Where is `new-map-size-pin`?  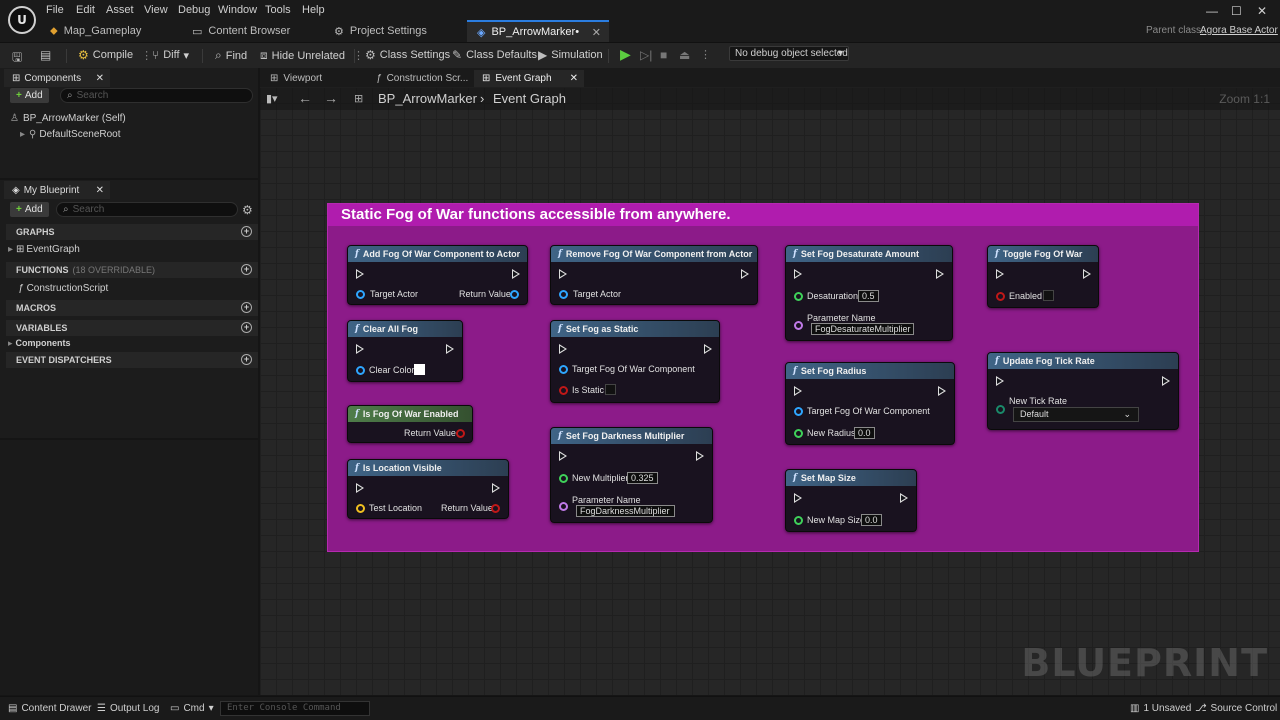 new-map-size-pin is located at coordinates (798, 520).